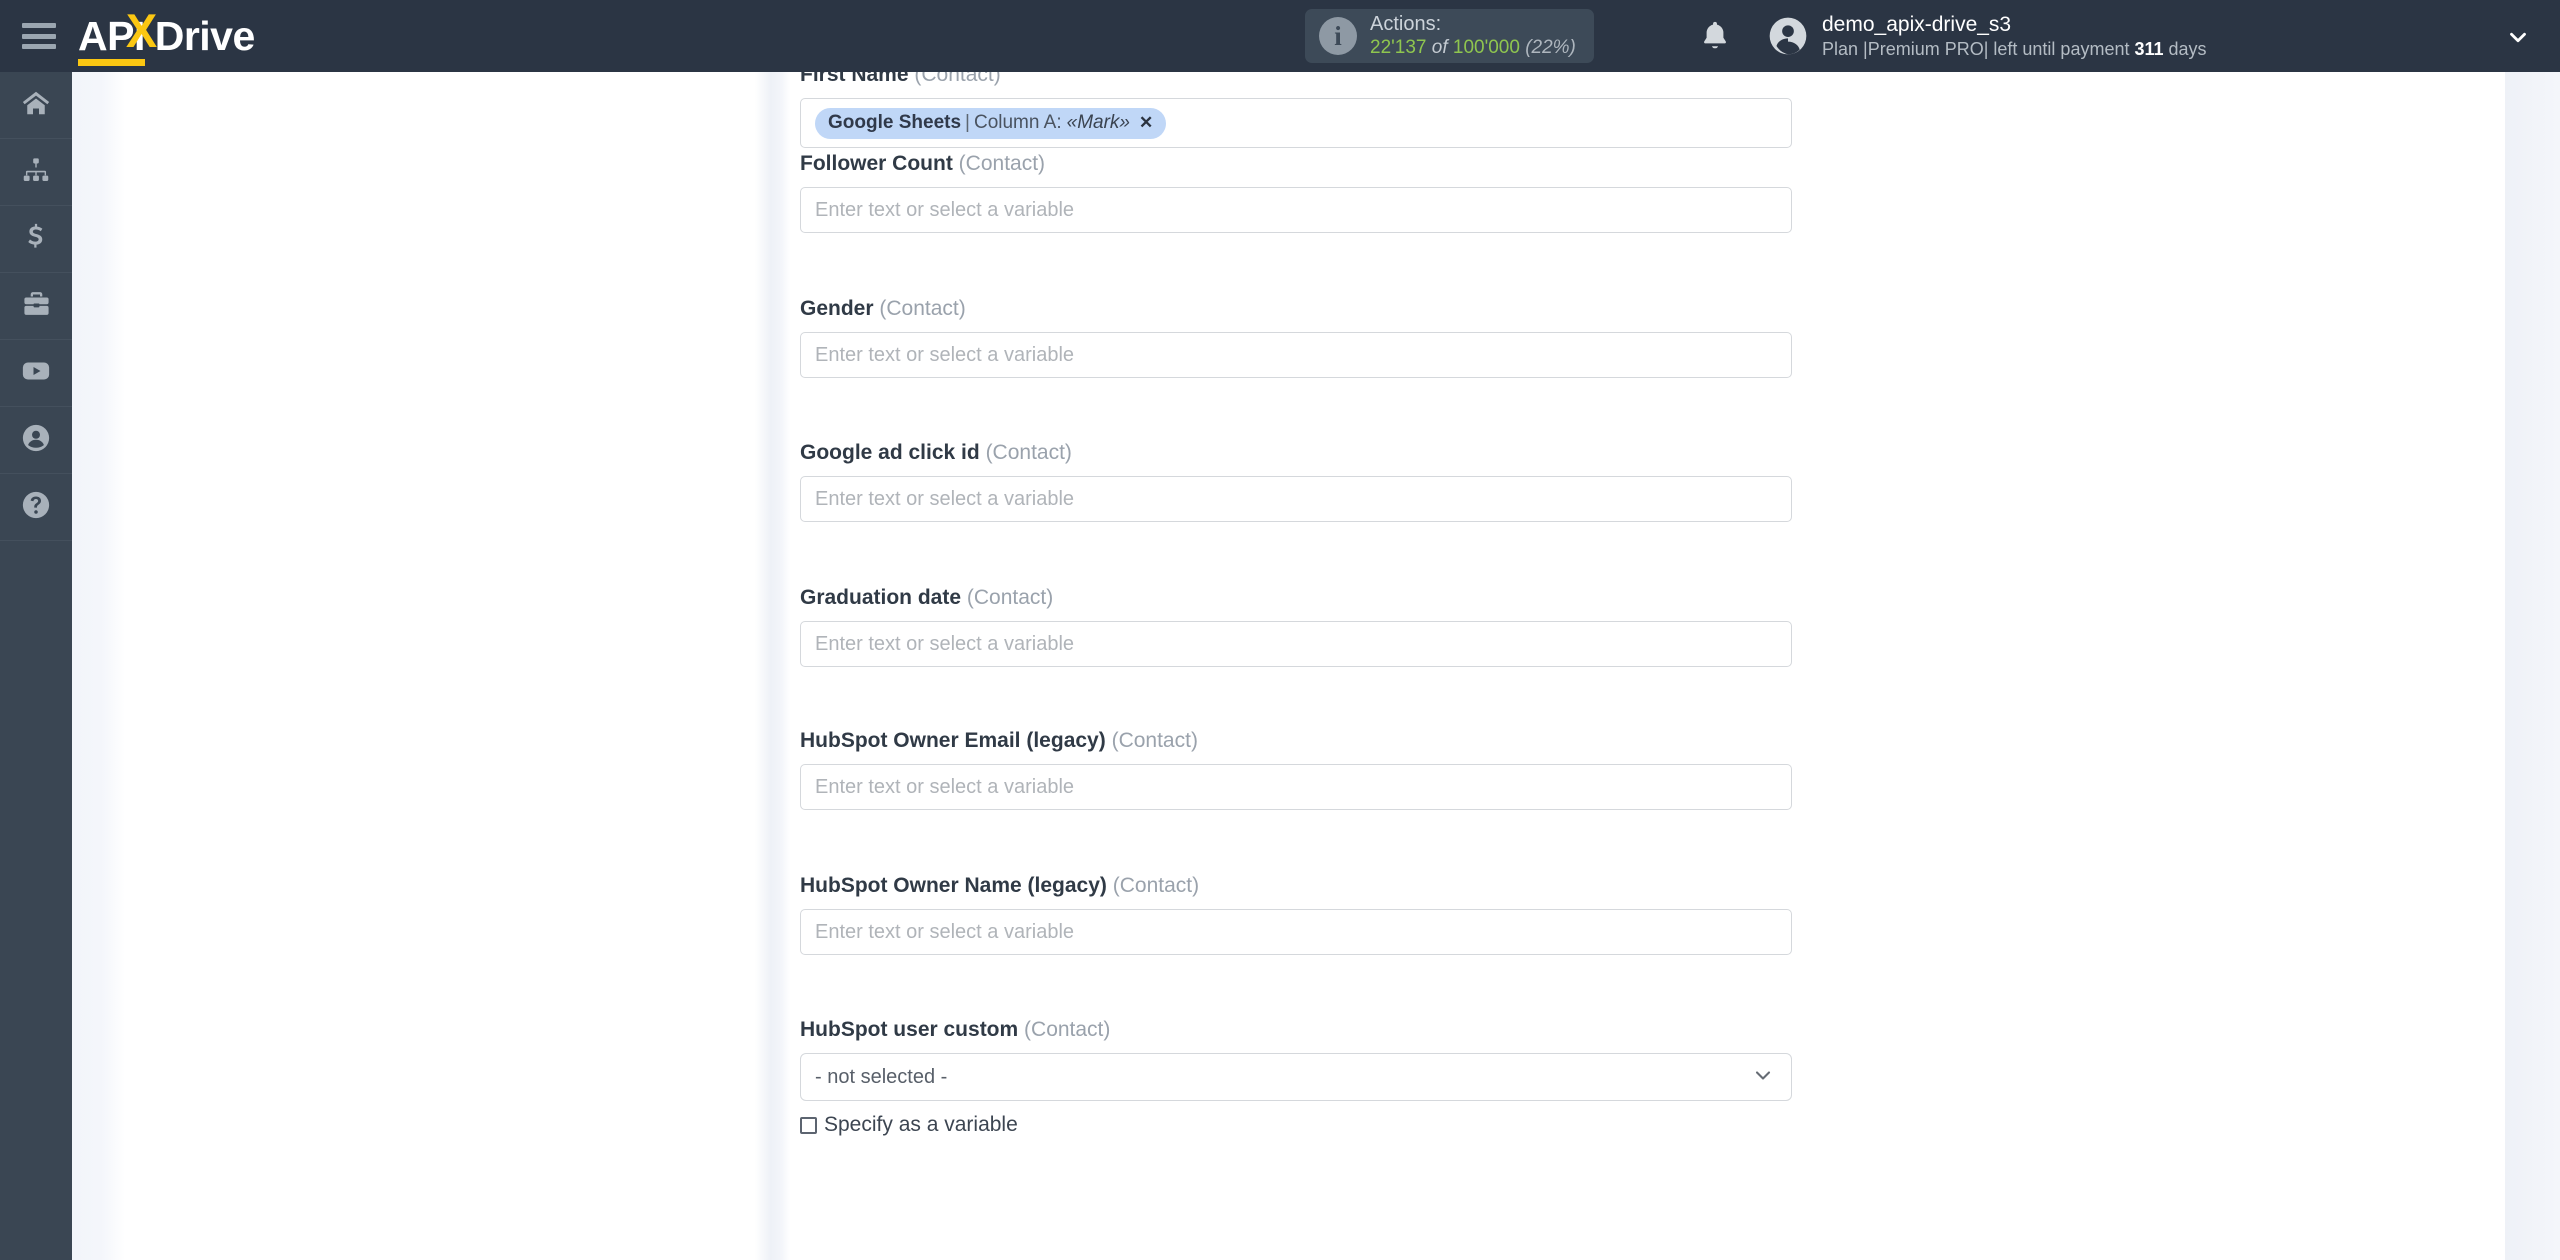 The width and height of the screenshot is (2560, 1260). What do you see at coordinates (1296, 499) in the screenshot?
I see `google-ad-click-id-input: Enter text or select a variable` at bounding box center [1296, 499].